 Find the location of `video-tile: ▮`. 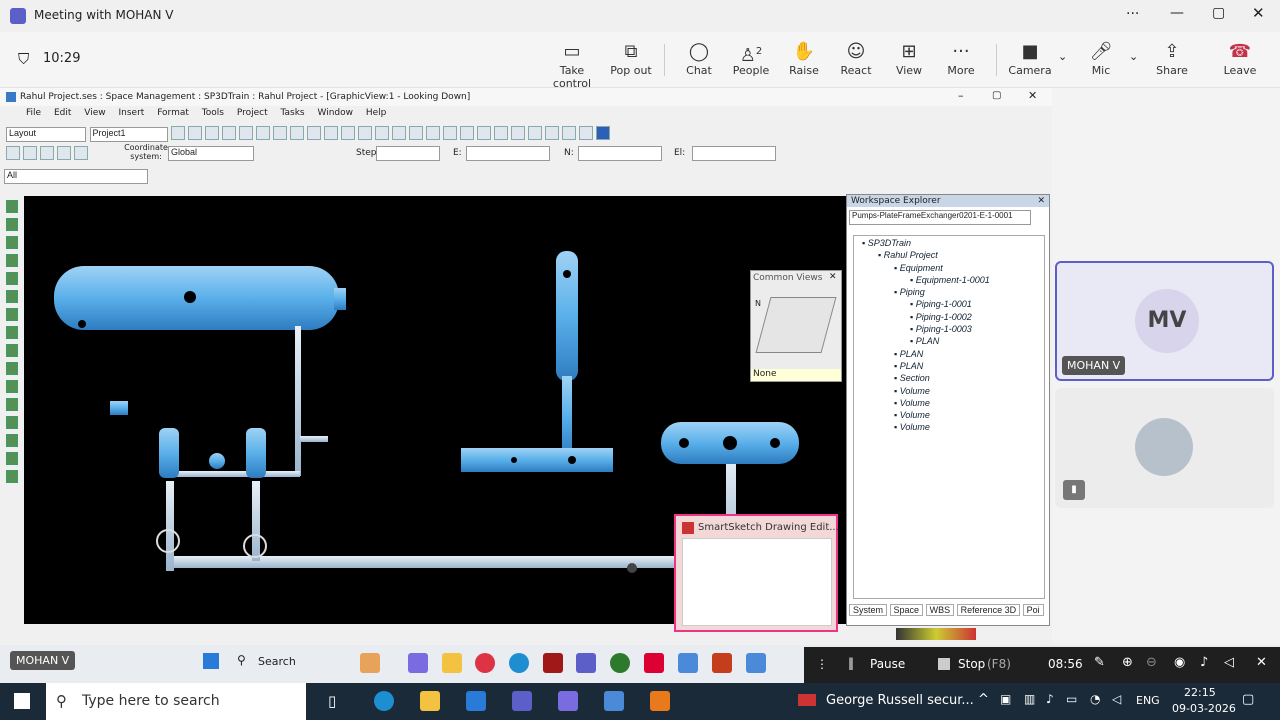

video-tile: ▮ is located at coordinates (1164, 448).